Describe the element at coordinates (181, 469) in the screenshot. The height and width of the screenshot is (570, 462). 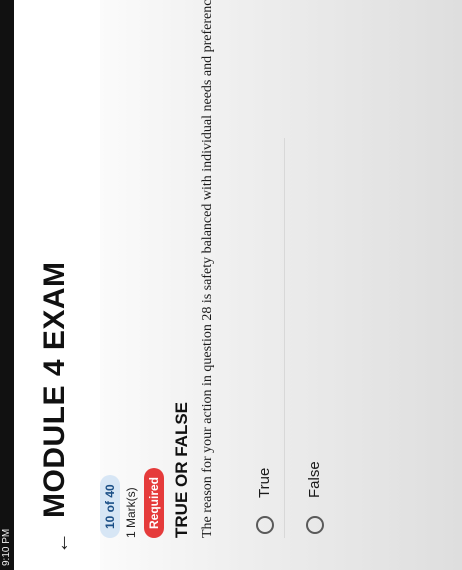
I see `question-type: TRUE OR FALSE` at that location.